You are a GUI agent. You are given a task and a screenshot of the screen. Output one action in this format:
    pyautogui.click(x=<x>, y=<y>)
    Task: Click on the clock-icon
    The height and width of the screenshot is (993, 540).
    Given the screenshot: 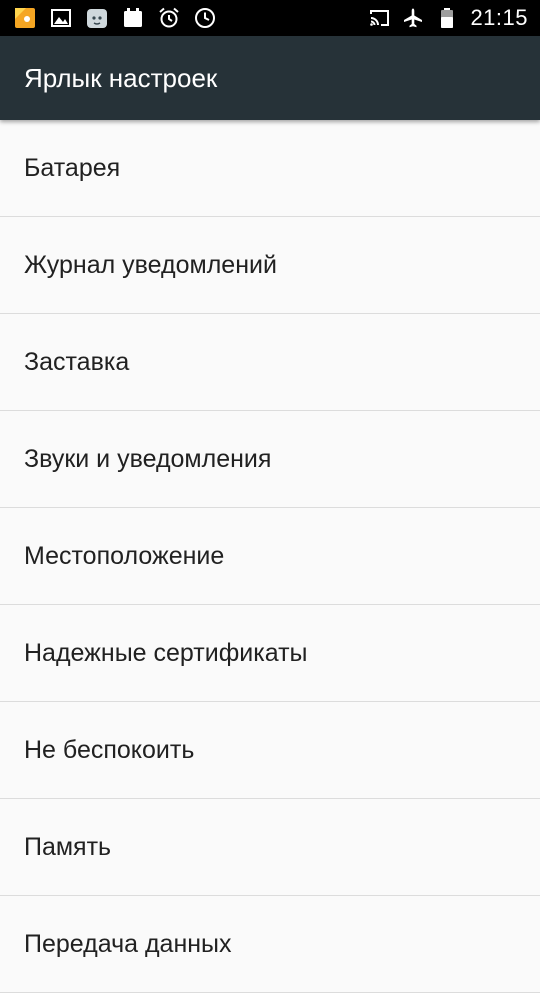 What is the action you would take?
    pyautogui.click(x=205, y=18)
    